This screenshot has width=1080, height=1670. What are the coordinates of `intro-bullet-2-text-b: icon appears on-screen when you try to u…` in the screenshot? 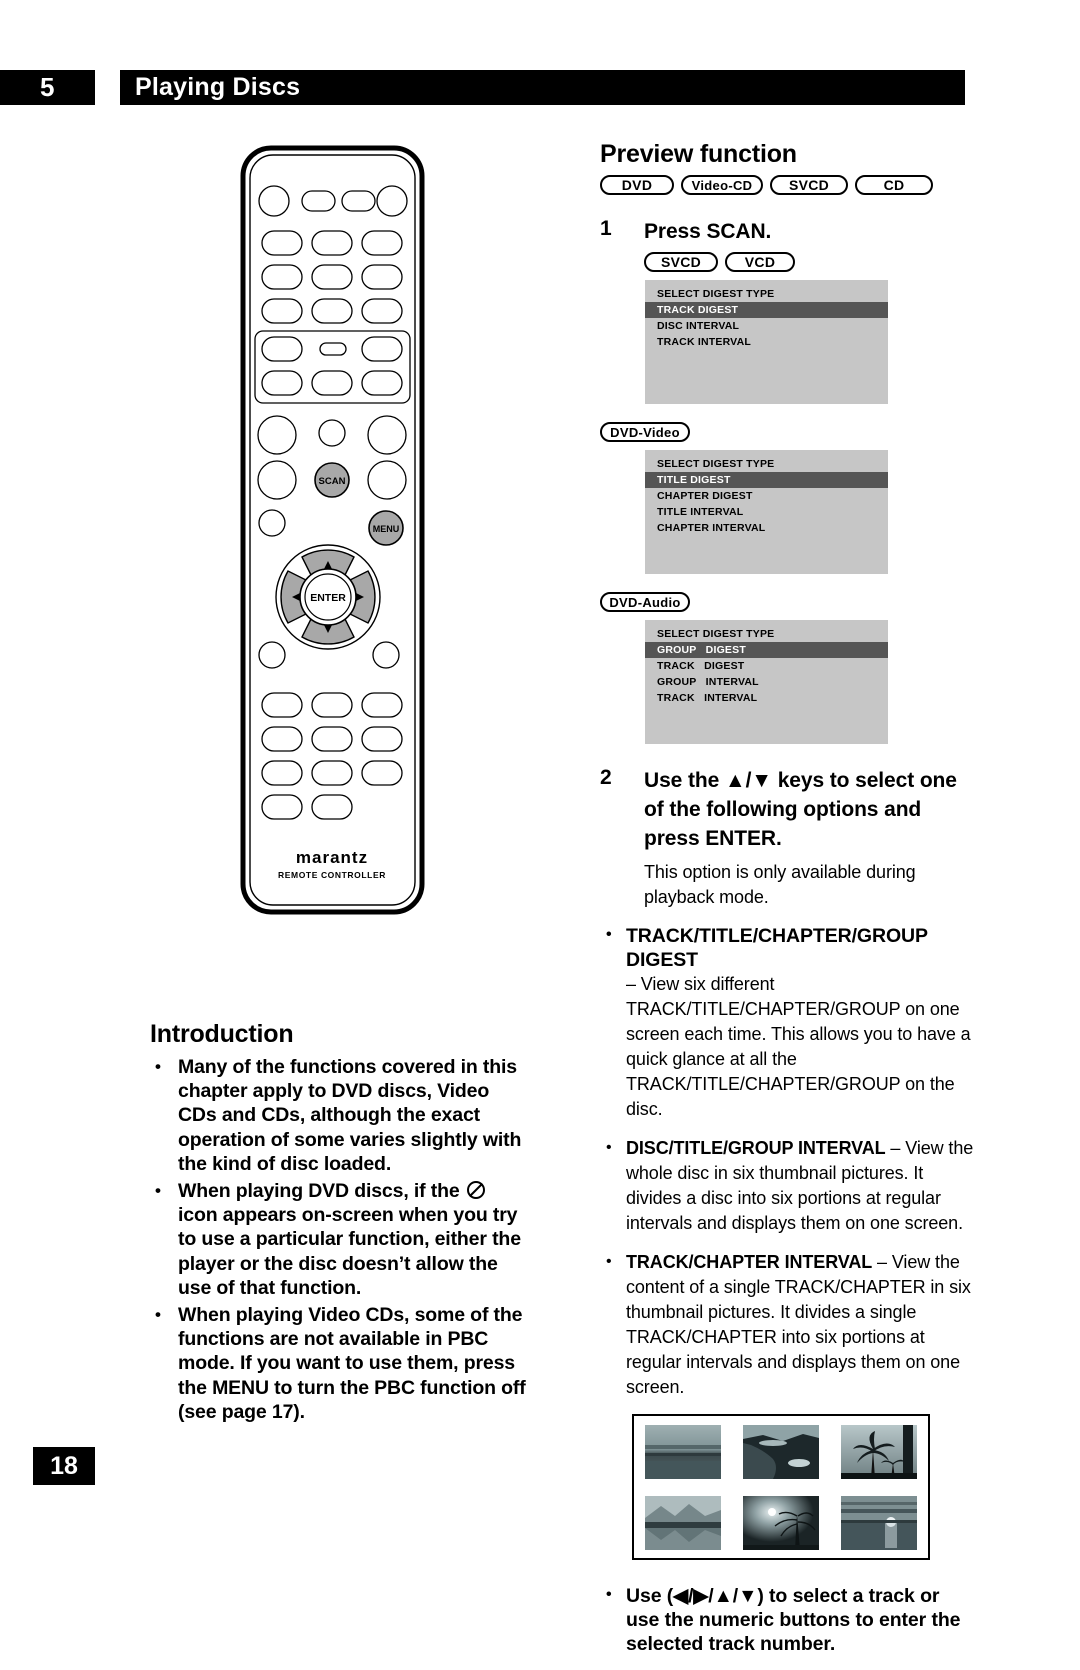 It's located at (349, 1251).